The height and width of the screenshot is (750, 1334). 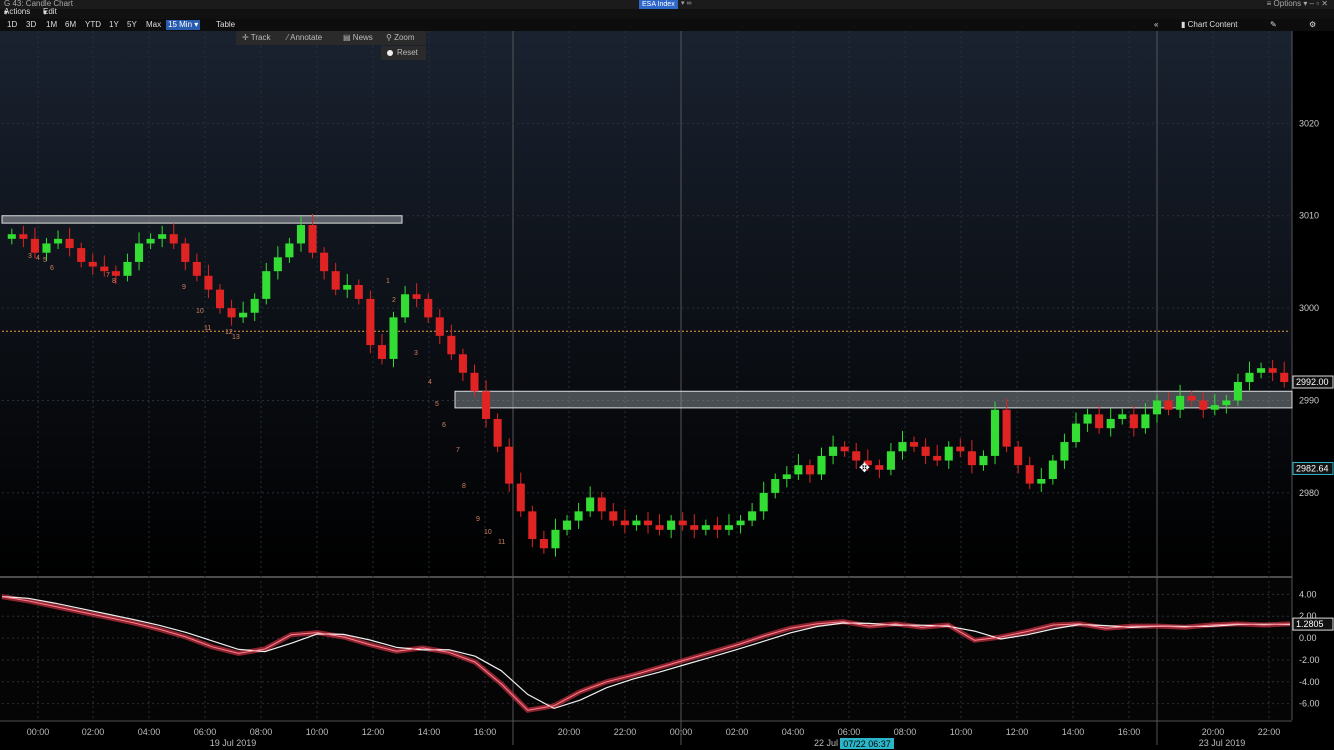 What do you see at coordinates (304, 38) in the screenshot?
I see `annotate-tool: ⁄ Annotate` at bounding box center [304, 38].